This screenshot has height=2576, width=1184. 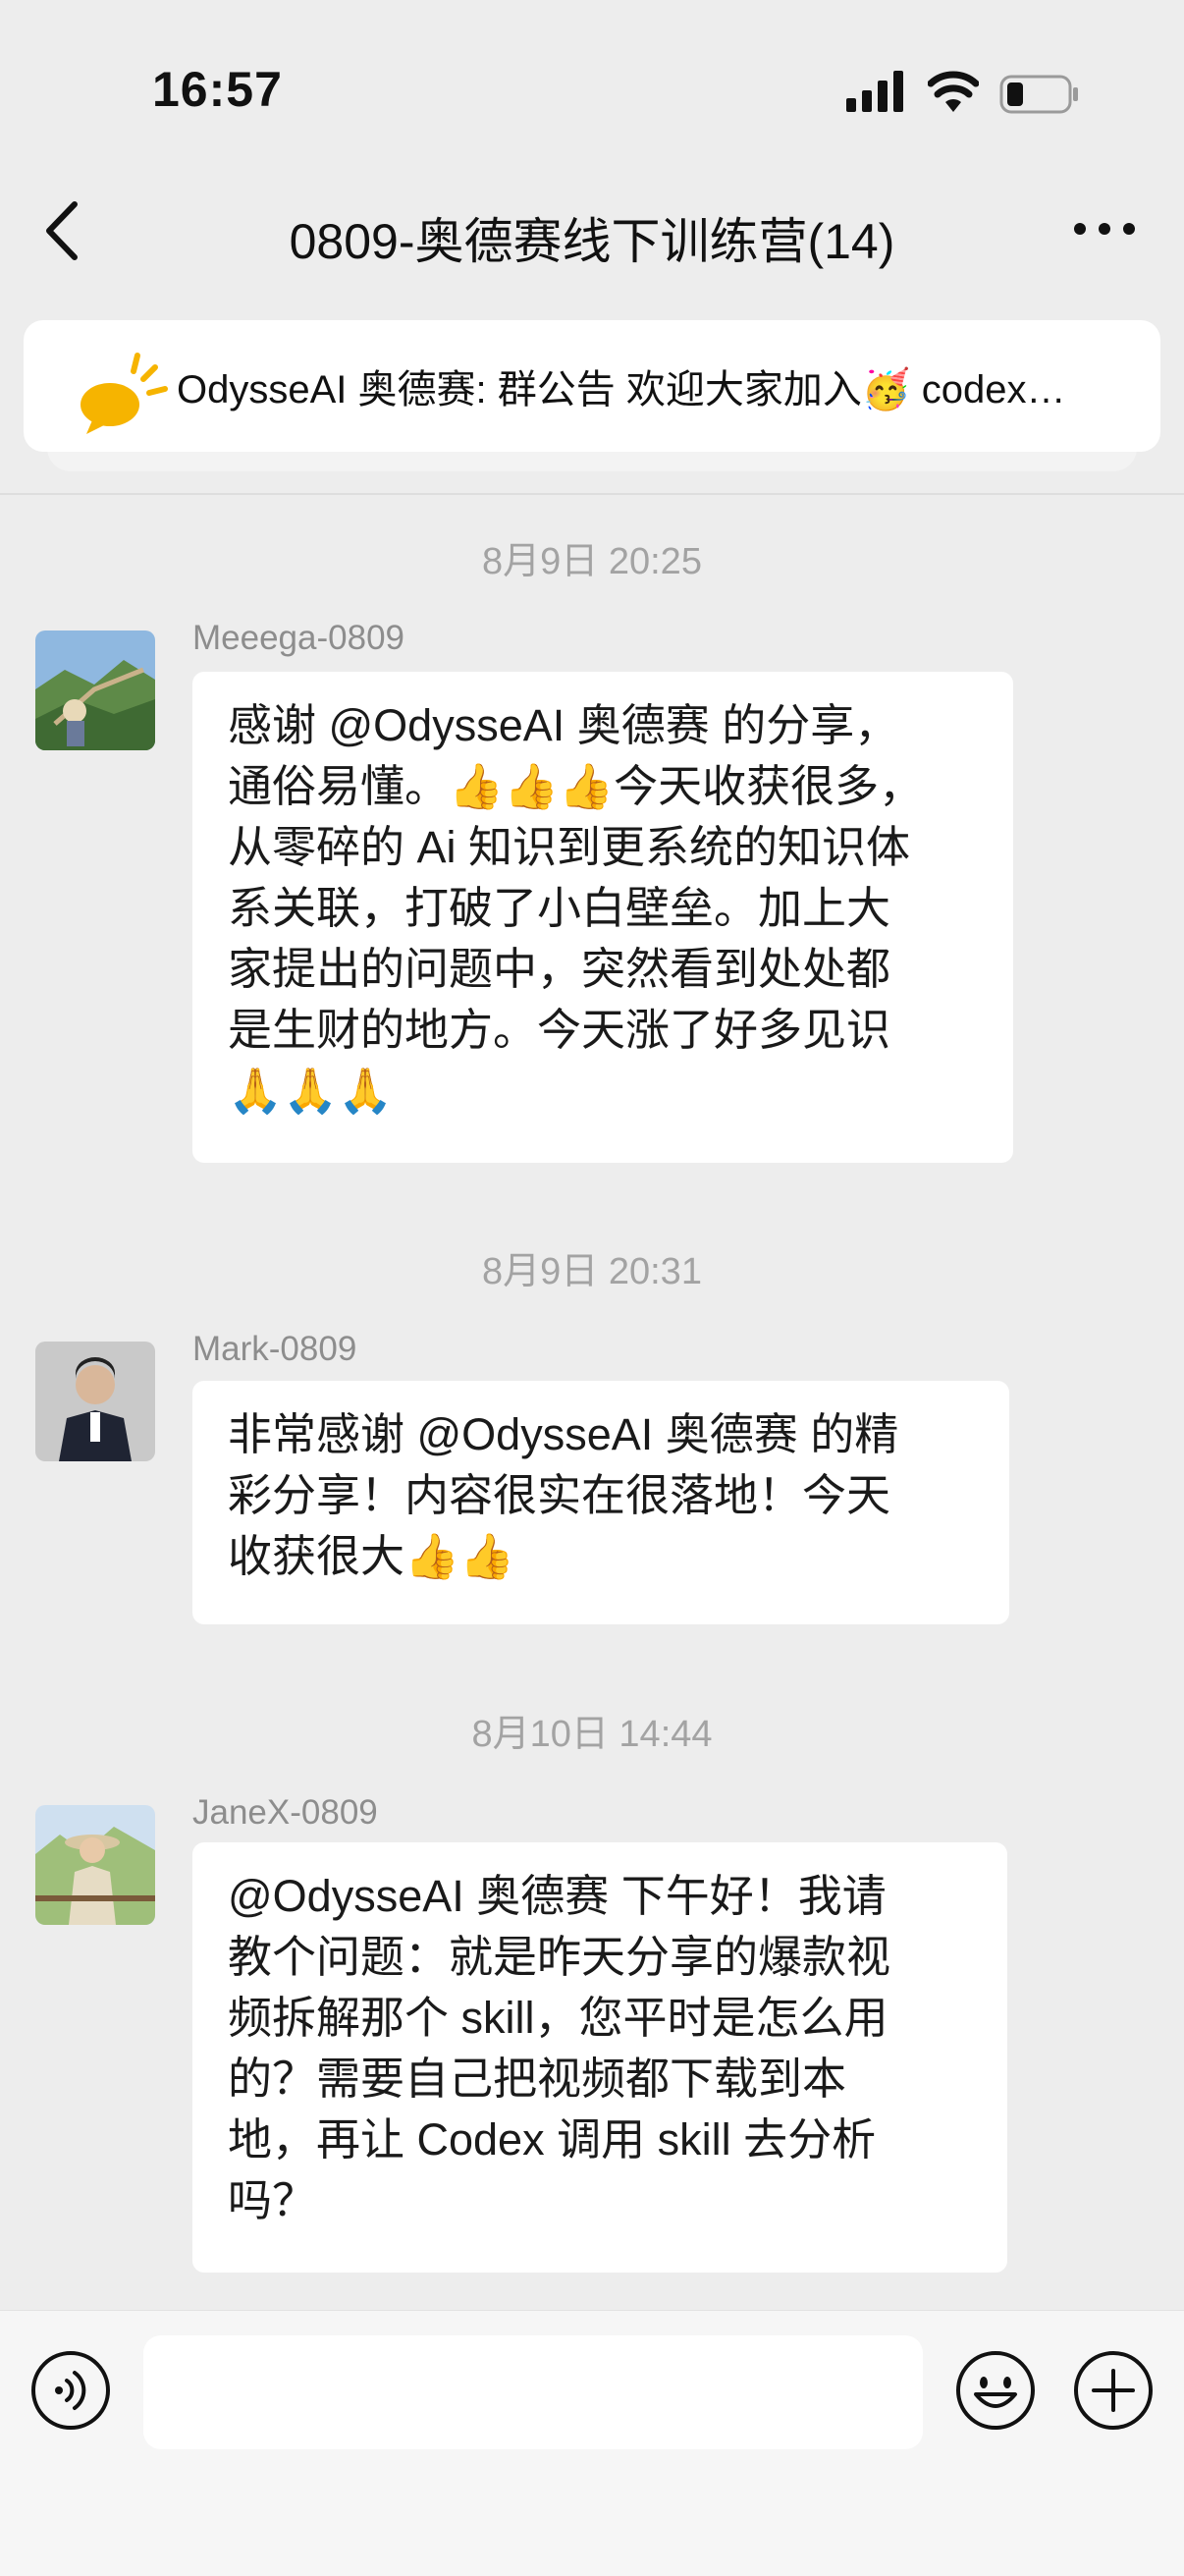 What do you see at coordinates (63, 230) in the screenshot?
I see `back-icon` at bounding box center [63, 230].